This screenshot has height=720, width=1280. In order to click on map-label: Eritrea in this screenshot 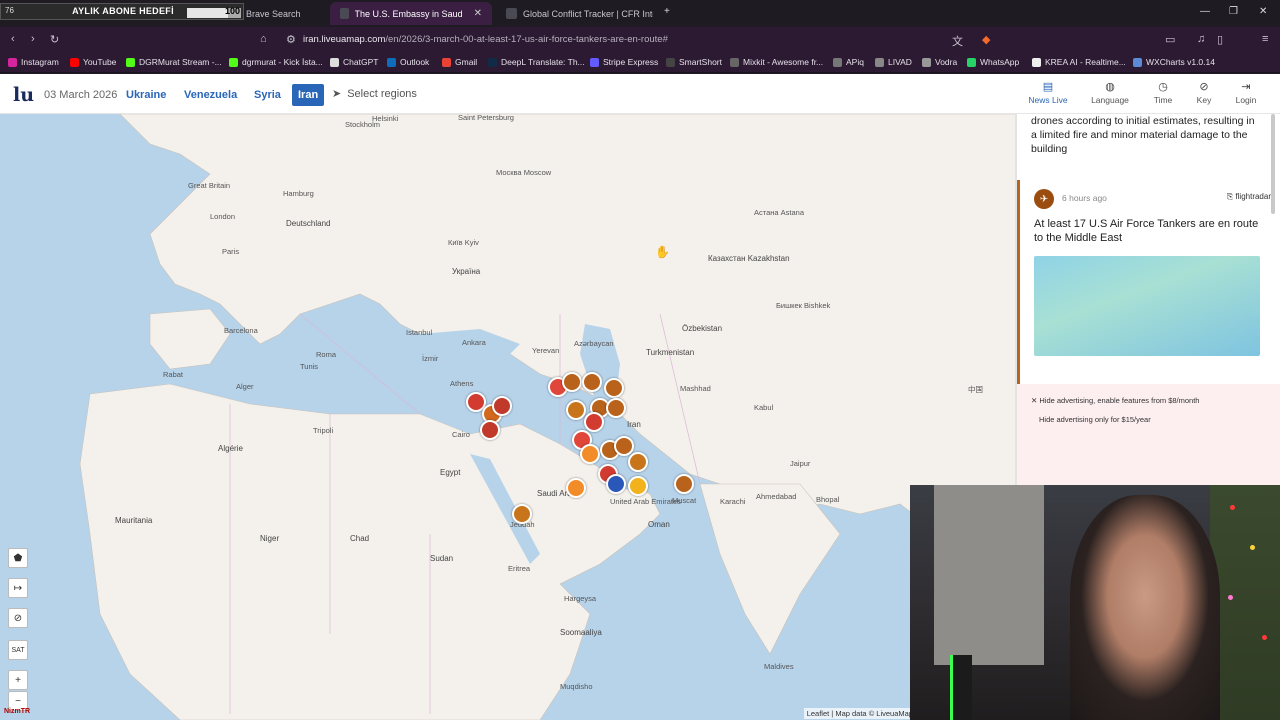, I will do `click(519, 568)`.